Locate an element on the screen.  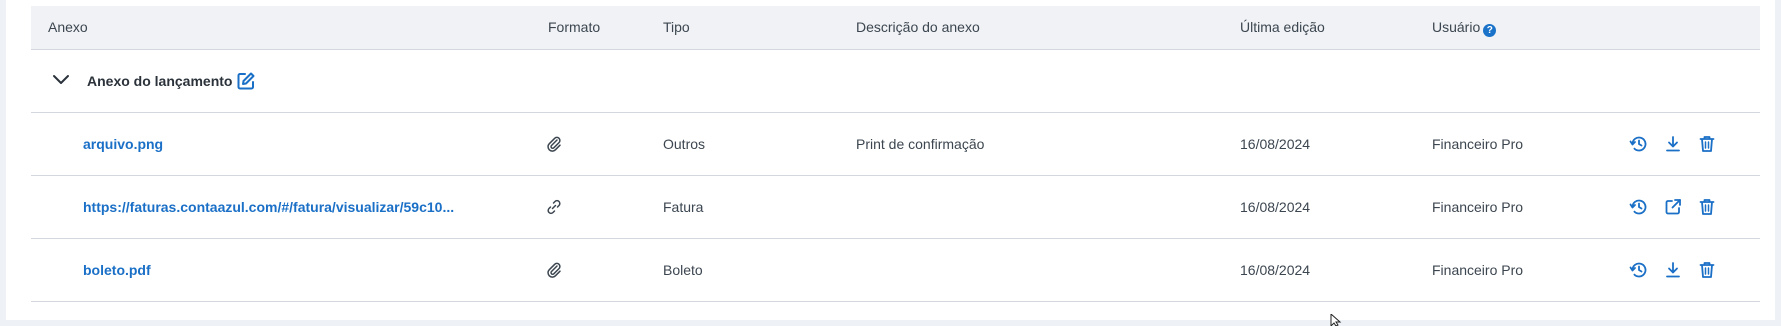
attachment-name-cell: arquivo.png is located at coordinates (123, 144).